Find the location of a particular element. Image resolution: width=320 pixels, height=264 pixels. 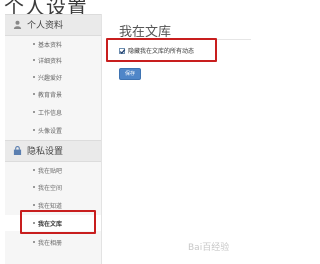

sidebar-item-label: 我在贴吧 is located at coordinates (50, 171).